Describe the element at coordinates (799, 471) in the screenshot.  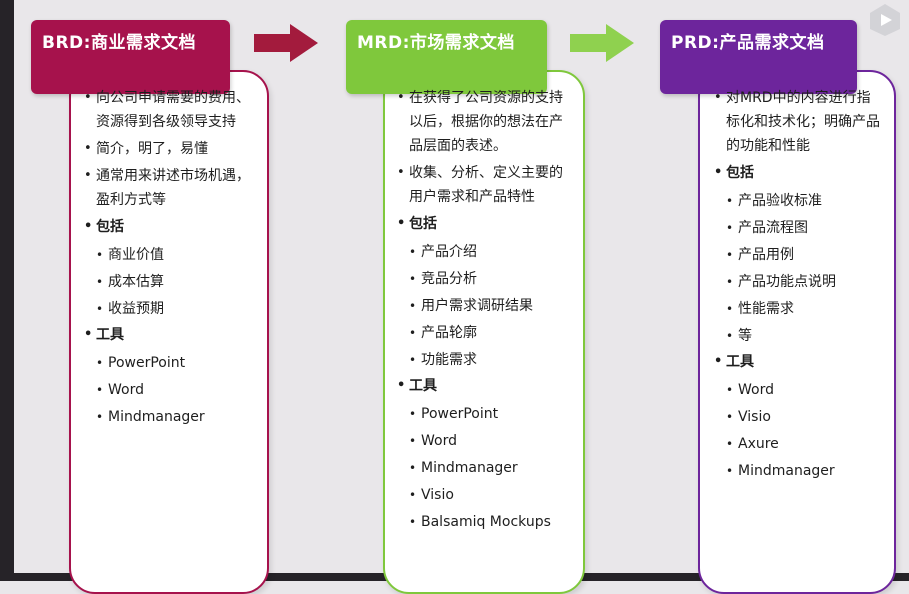
I see `prd-tool-item: Mindmanager` at that location.